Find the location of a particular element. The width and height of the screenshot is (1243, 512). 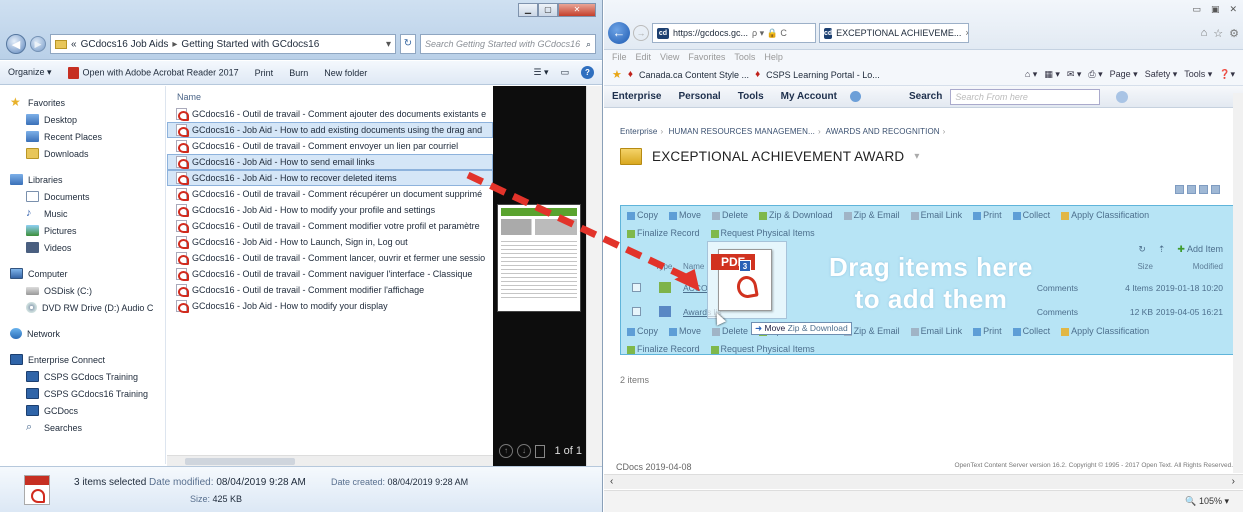

home-icon: ⌂ is located at coordinates (1204, 33).